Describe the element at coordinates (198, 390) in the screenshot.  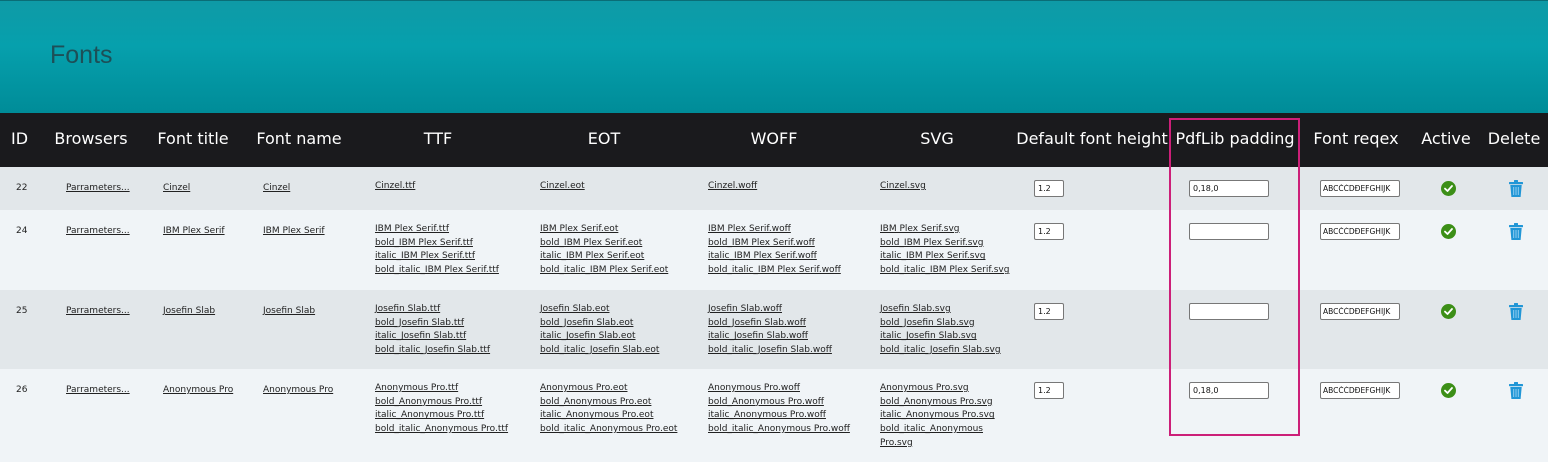
I see `font-title-link: Anonymous Pro` at that location.